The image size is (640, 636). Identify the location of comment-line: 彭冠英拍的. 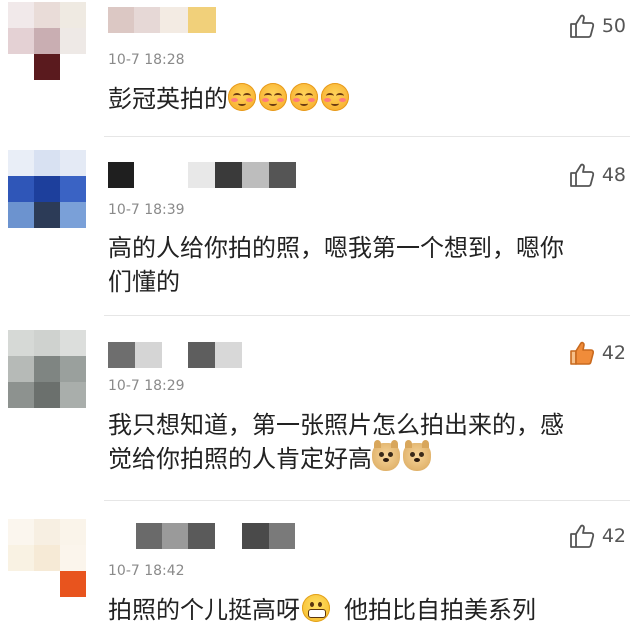
(368, 99).